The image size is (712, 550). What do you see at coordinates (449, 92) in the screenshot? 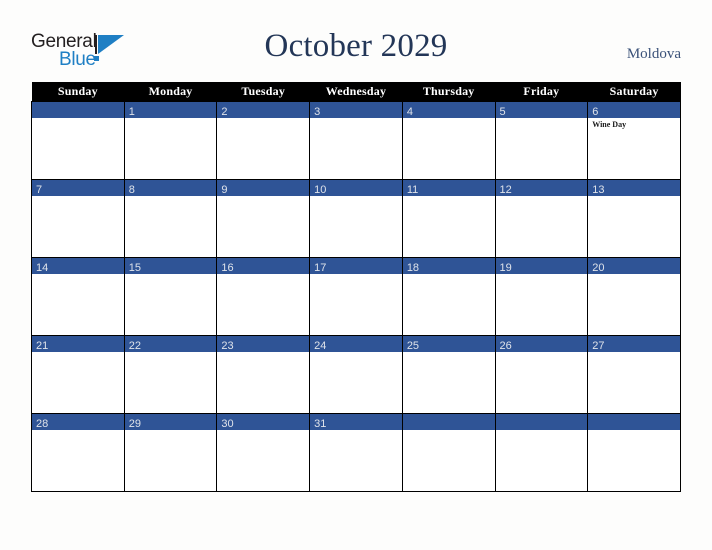
I see `weekday-header-thursday: Thursday` at bounding box center [449, 92].